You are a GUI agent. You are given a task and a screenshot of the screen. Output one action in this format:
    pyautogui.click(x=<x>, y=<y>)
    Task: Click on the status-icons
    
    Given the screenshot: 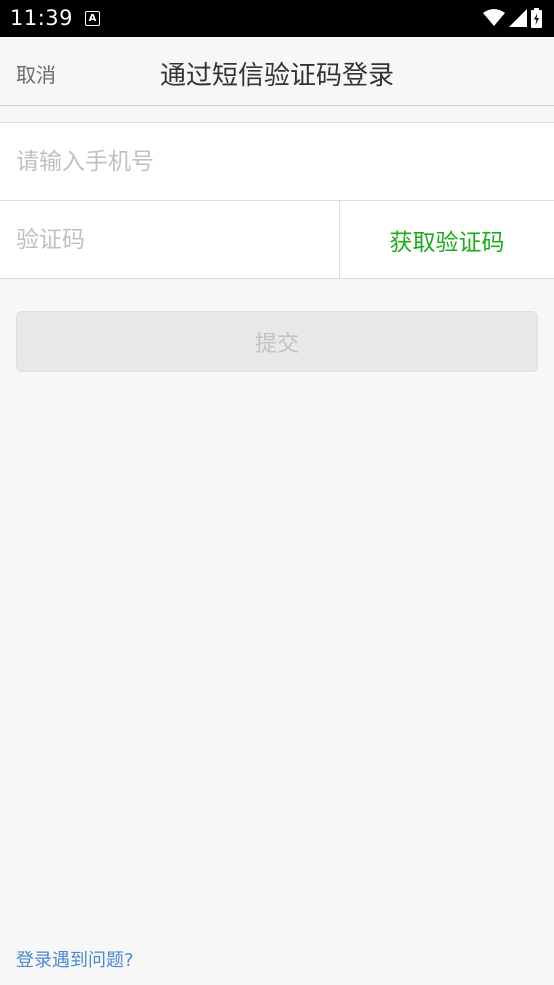 What is the action you would take?
    pyautogui.click(x=512, y=18)
    